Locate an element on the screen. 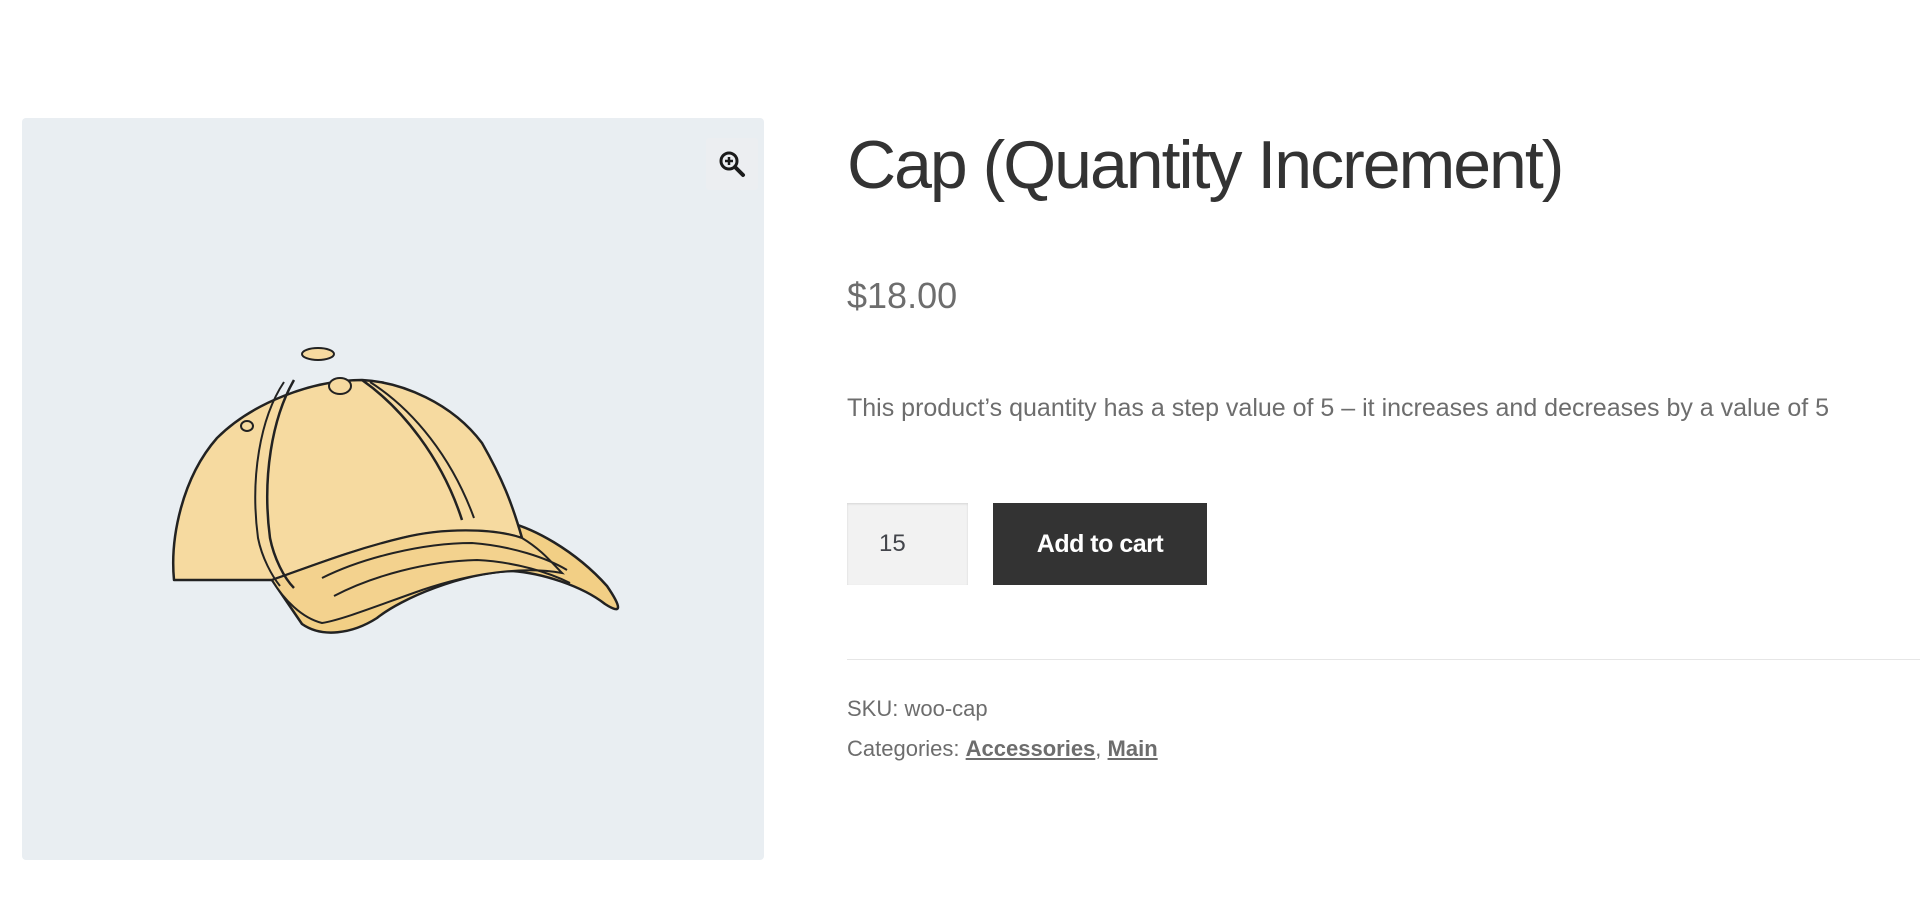 This screenshot has height=909, width=1920. categories-line: Categories: Accessories, Main is located at coordinates (1002, 749).